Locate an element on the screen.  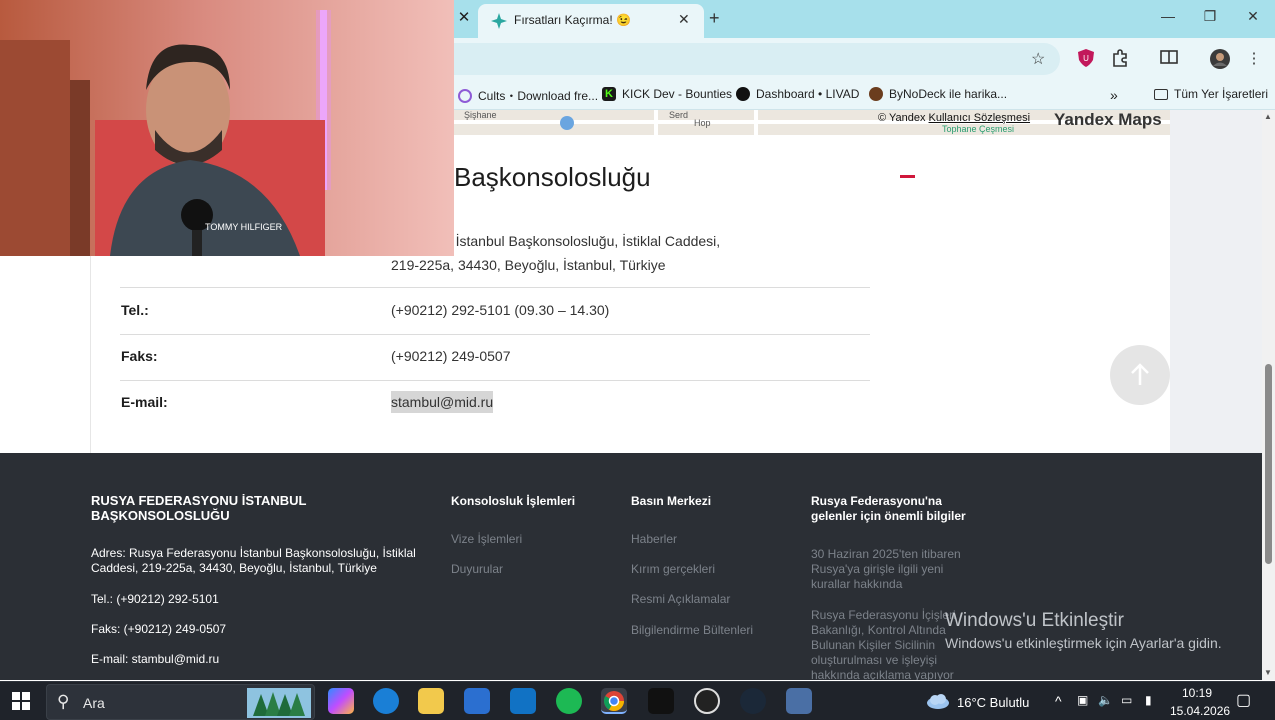
footer-tel: Tel.: (+90212) 292-5101 is located at coordinates (155, 599).